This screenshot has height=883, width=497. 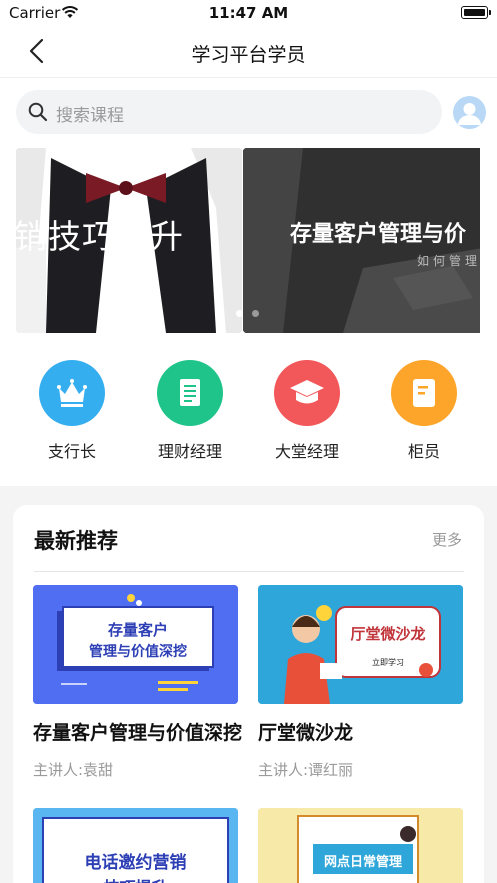 What do you see at coordinates (71, 451) in the screenshot?
I see `category-label: 支行长` at bounding box center [71, 451].